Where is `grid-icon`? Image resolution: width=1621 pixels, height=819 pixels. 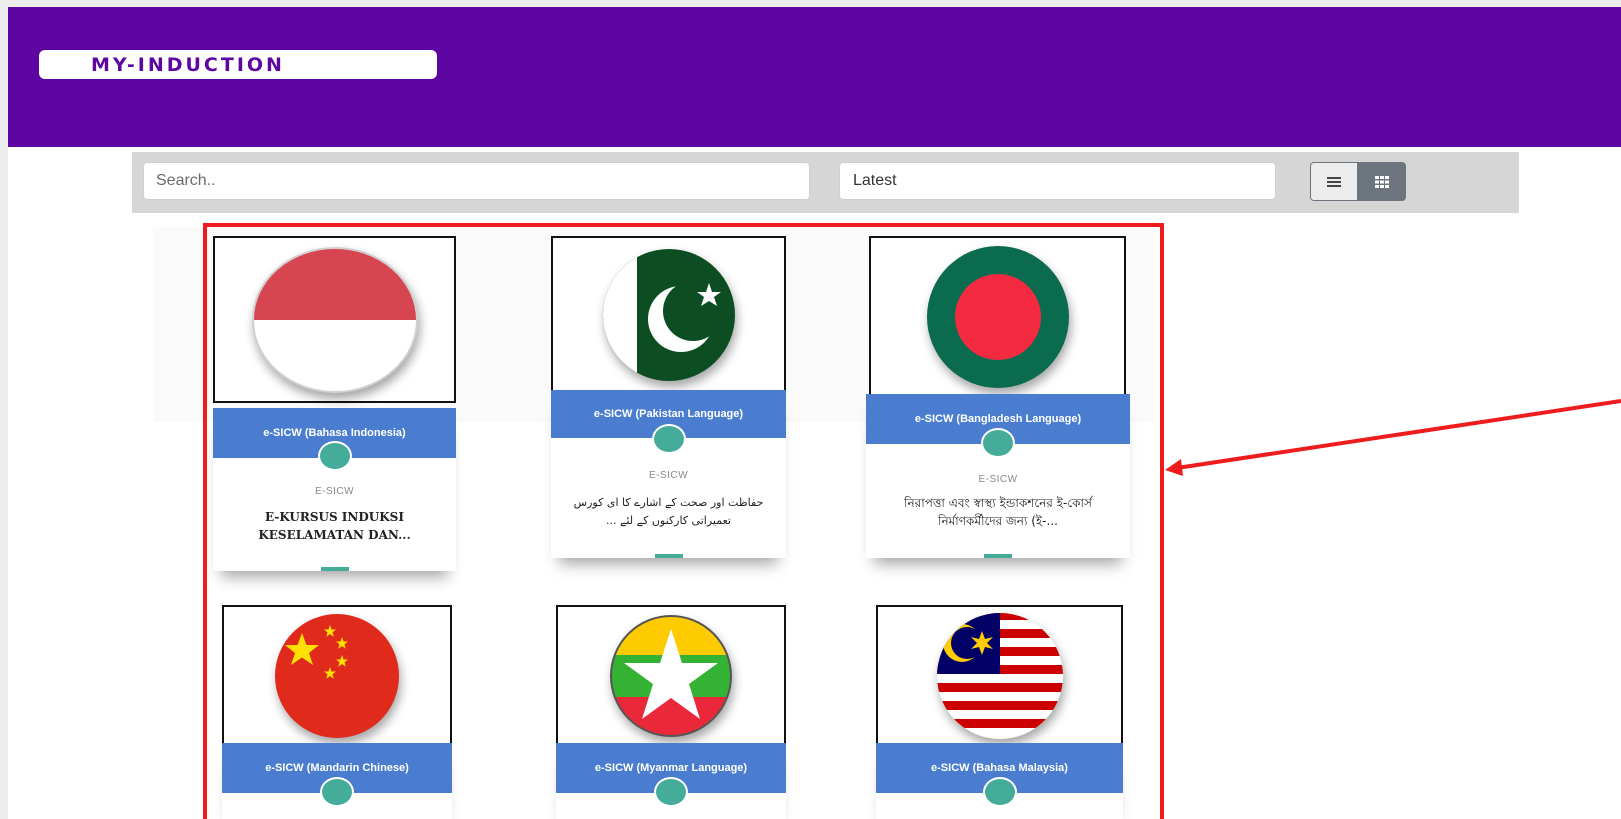
grid-icon is located at coordinates (1382, 181).